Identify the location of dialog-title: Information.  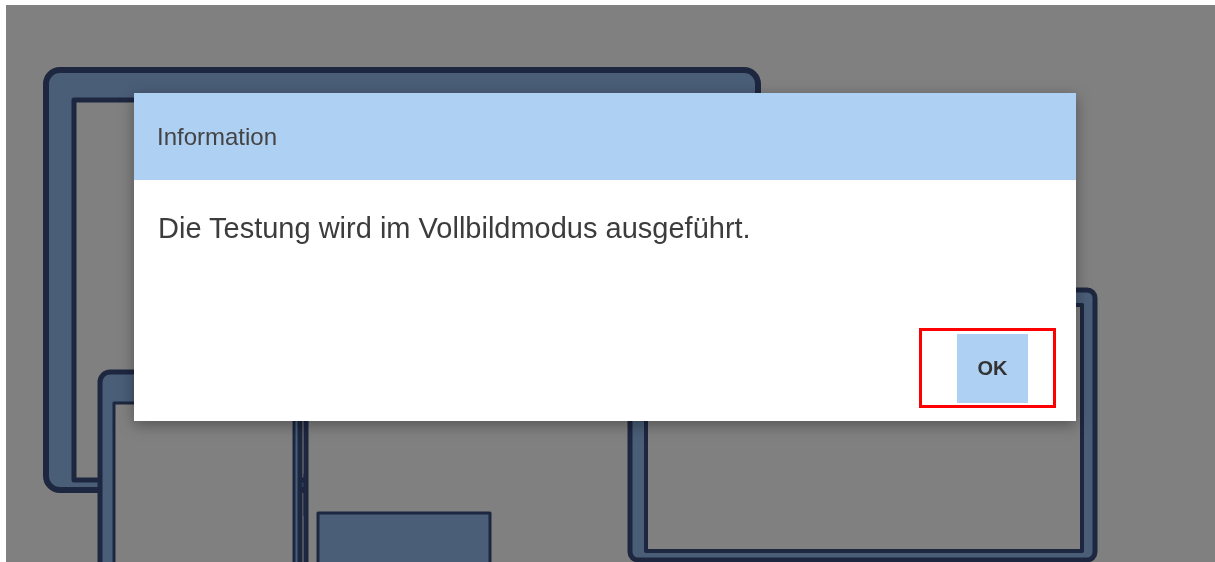
(217, 136).